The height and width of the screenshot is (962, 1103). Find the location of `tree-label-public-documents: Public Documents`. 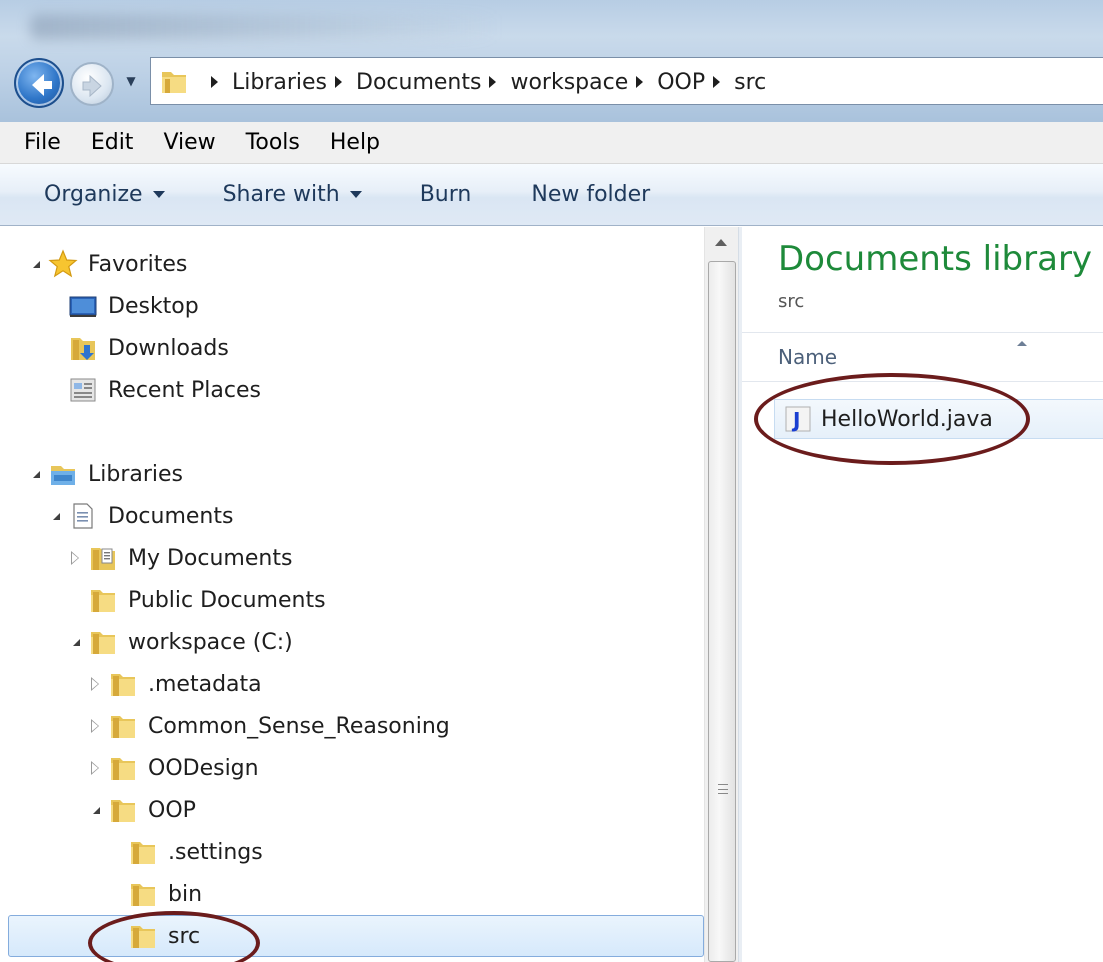

tree-label-public-documents: Public Documents is located at coordinates (227, 600).